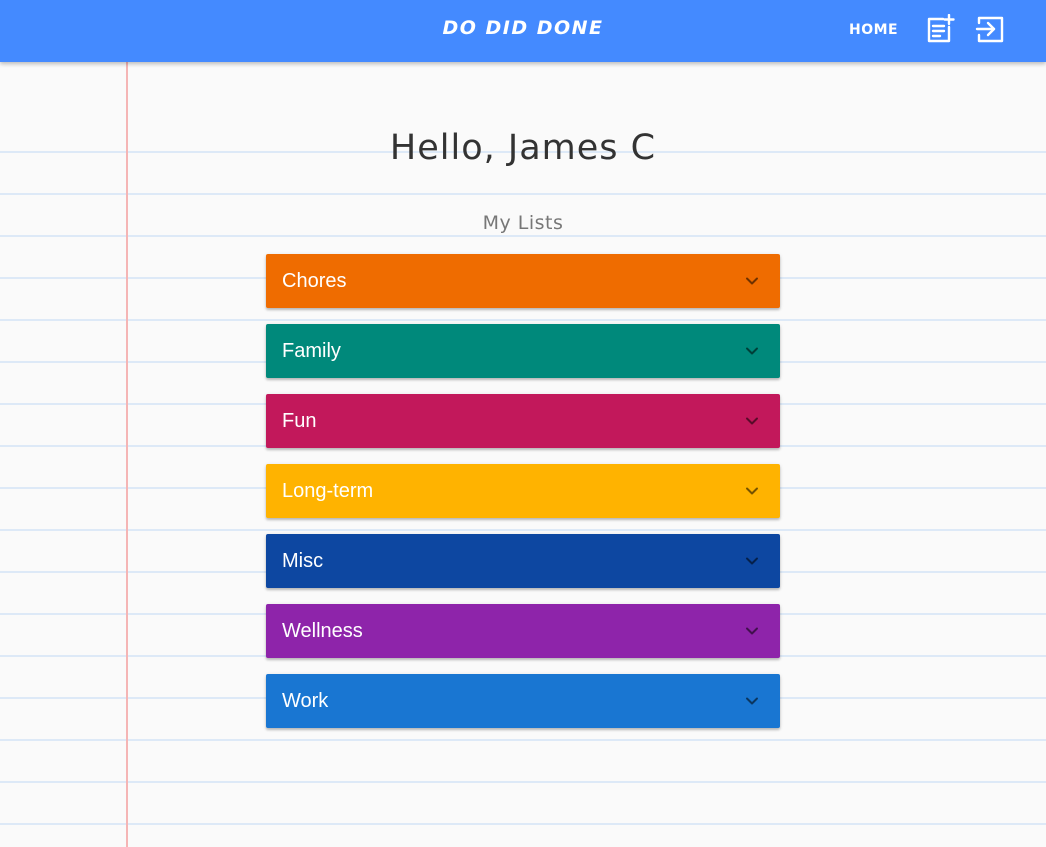 The image size is (1046, 847). I want to click on home-link: HOME, so click(873, 30).